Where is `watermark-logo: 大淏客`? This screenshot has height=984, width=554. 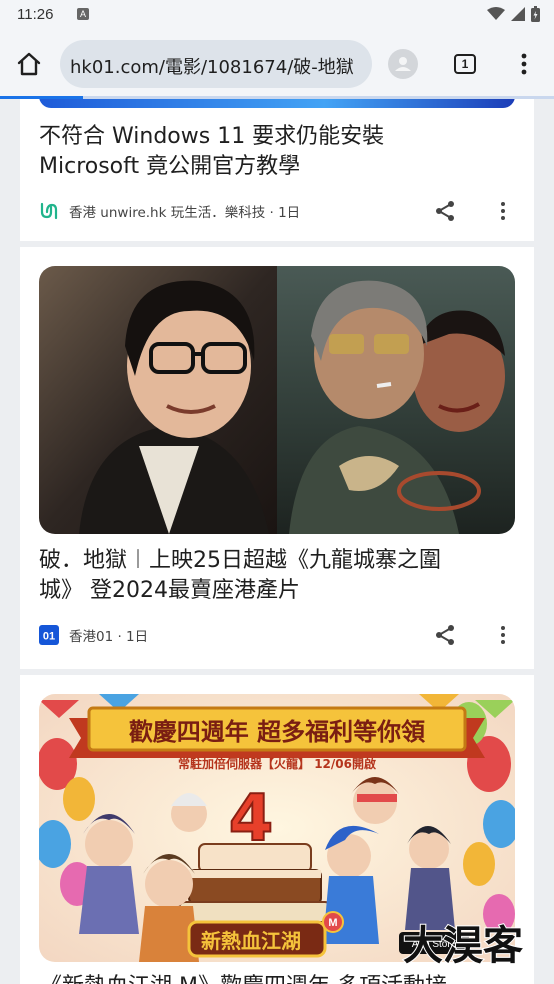
watermark-logo: 大淏客 is located at coordinates (463, 945).